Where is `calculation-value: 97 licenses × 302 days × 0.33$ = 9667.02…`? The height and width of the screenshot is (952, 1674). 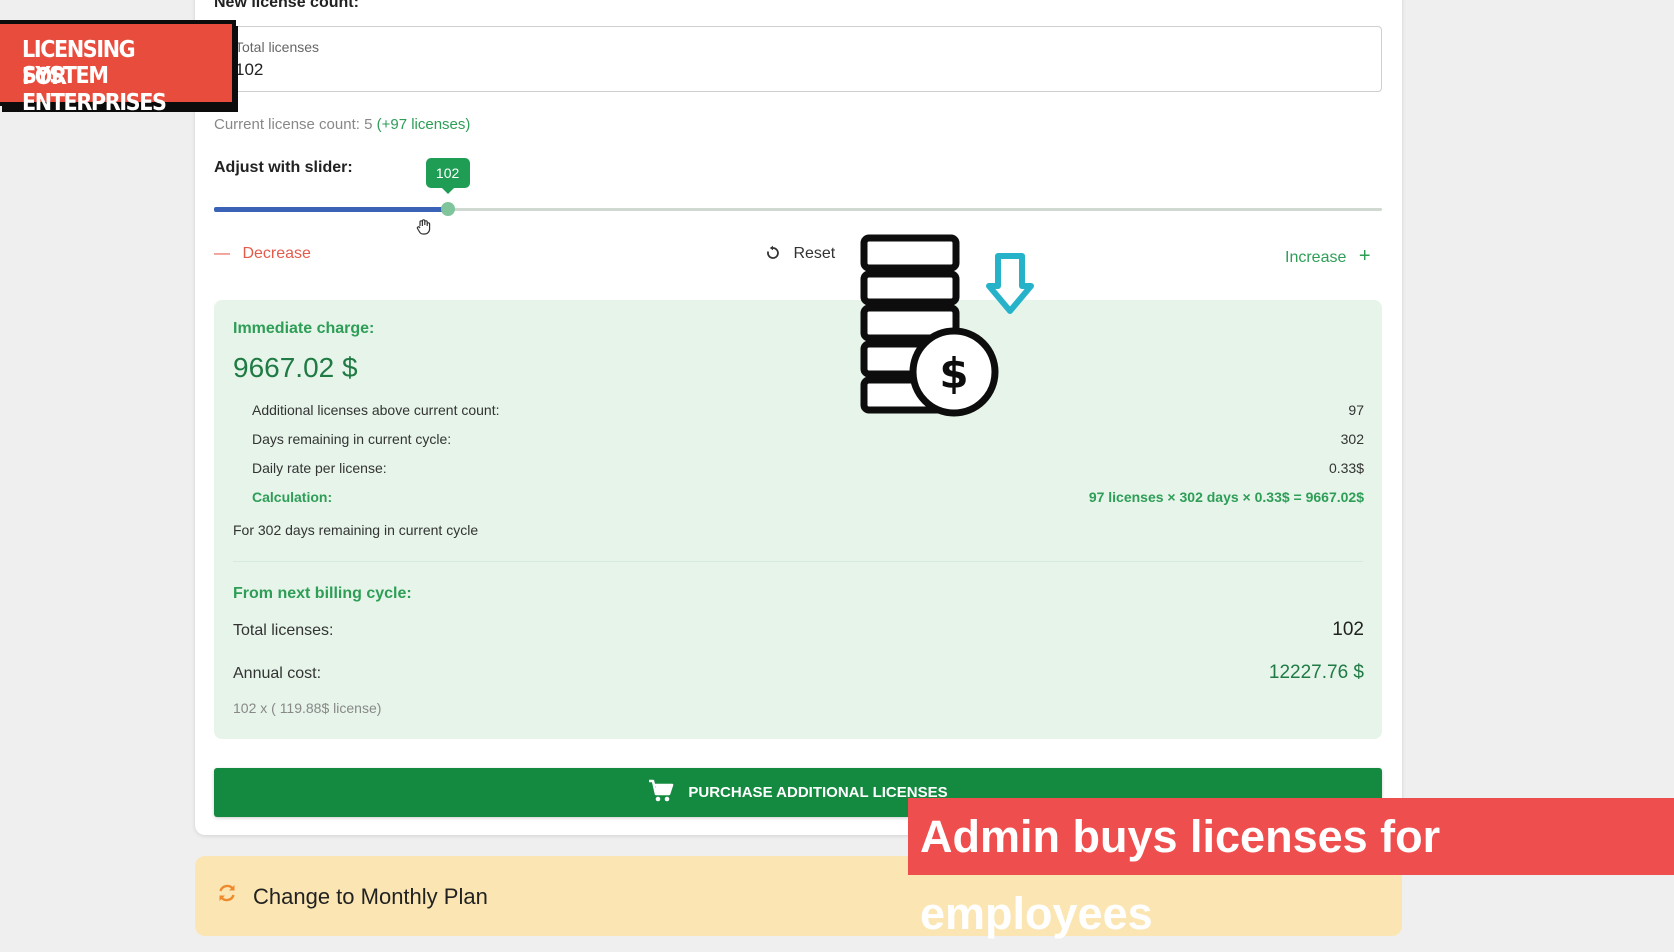 calculation-value: 97 licenses × 302 days × 0.33$ = 9667.02… is located at coordinates (1226, 497).